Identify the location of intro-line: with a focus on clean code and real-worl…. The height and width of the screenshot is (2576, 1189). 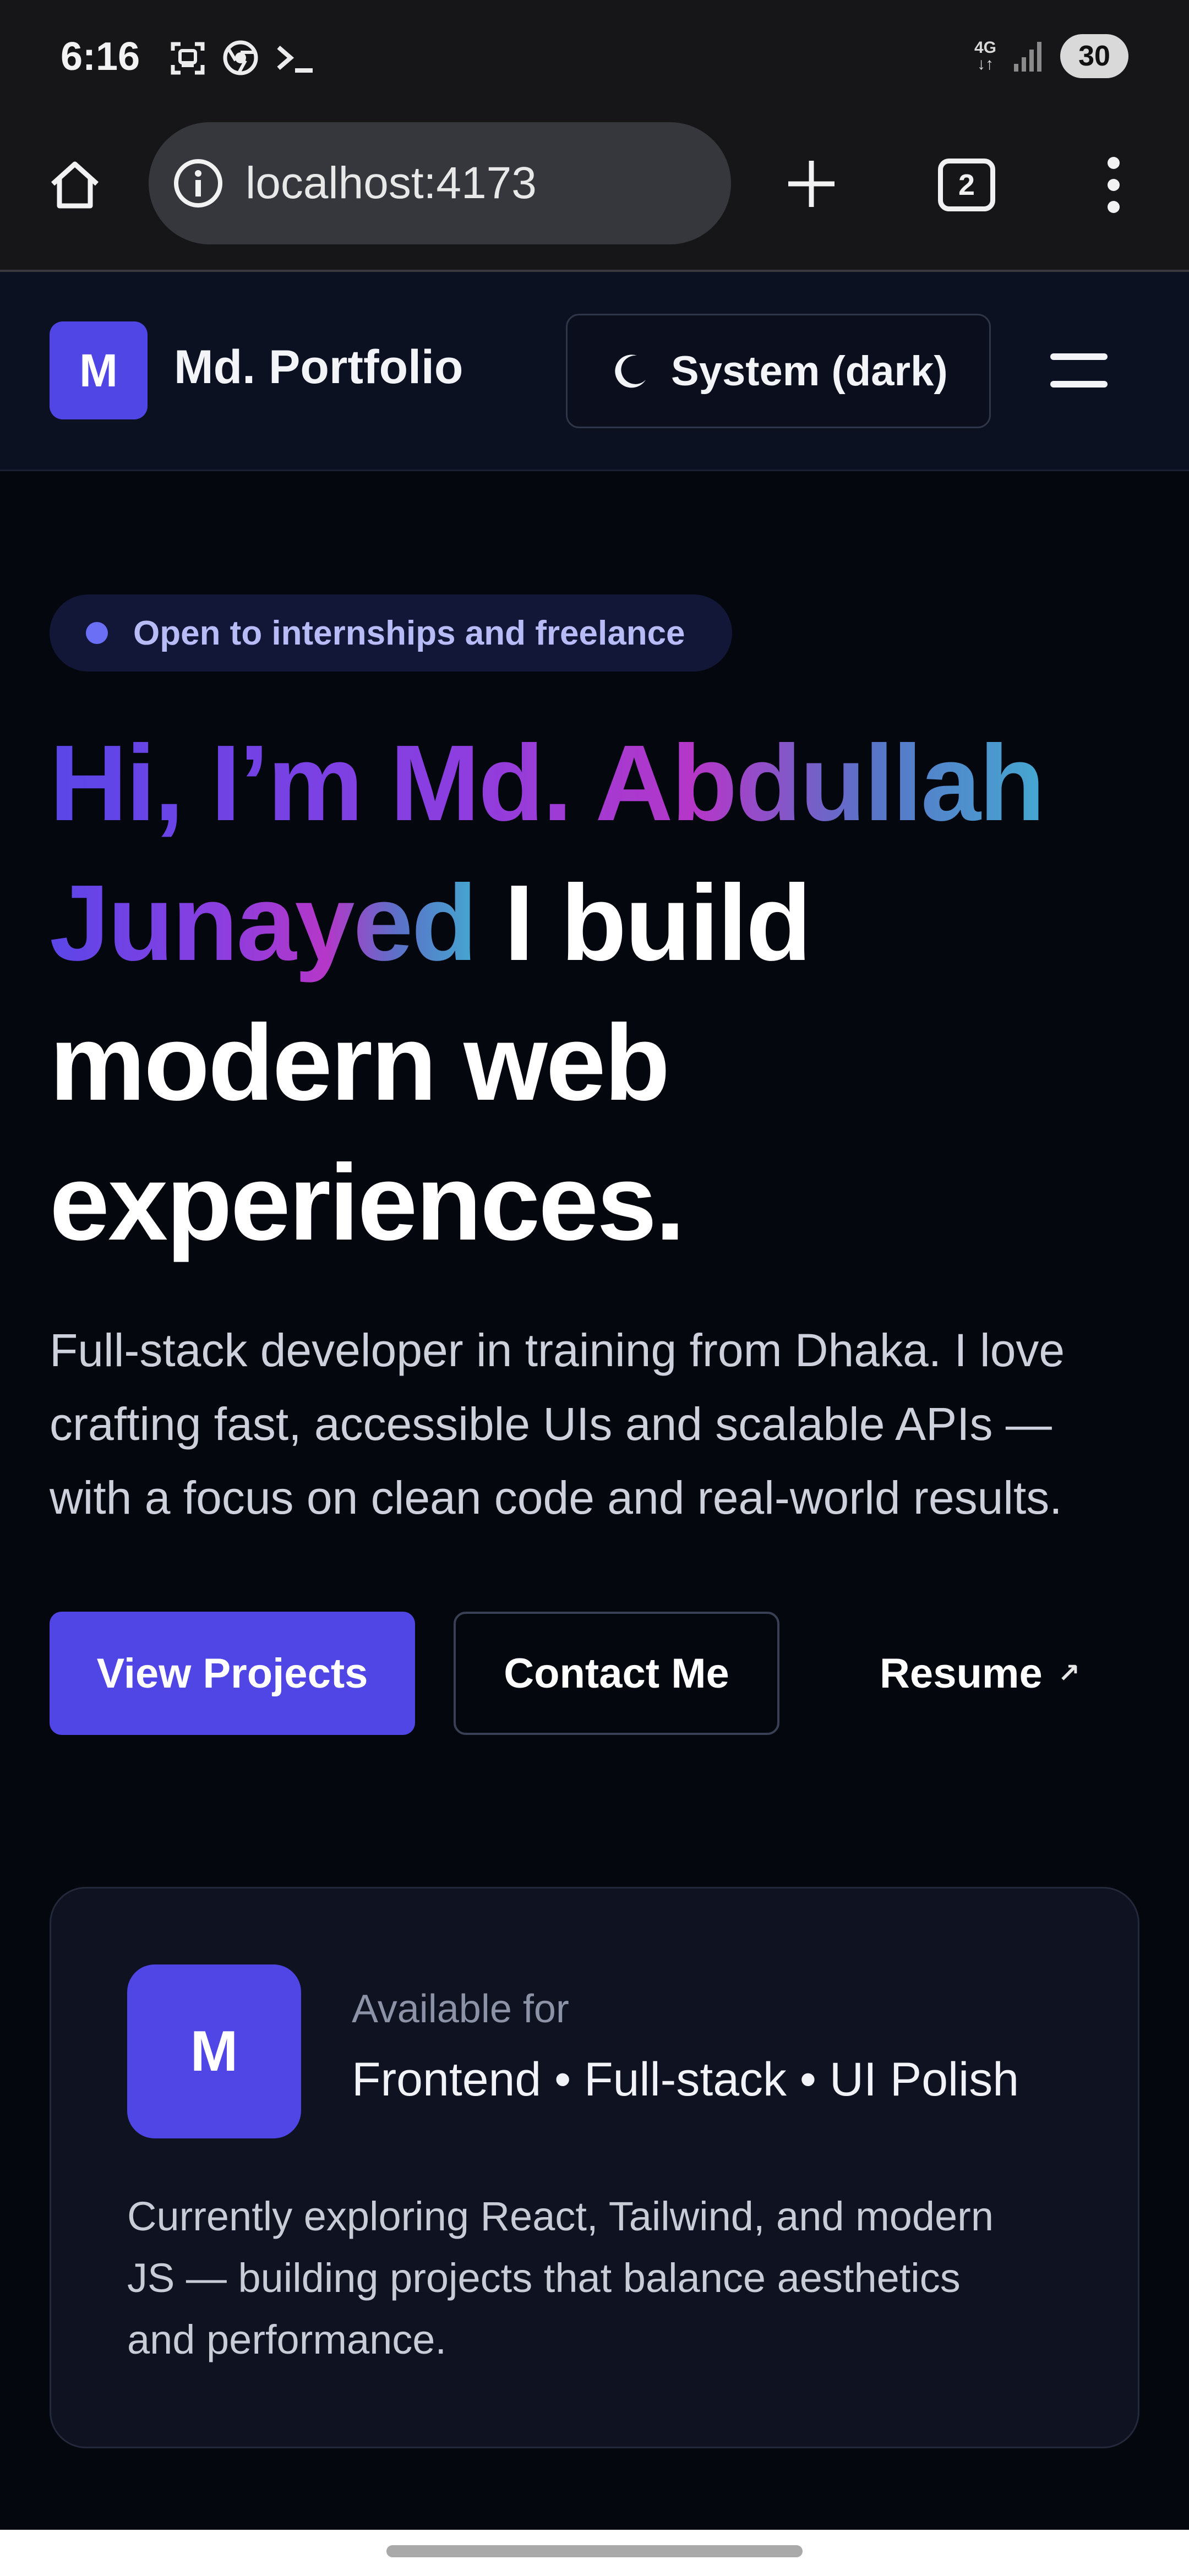
(556, 1498).